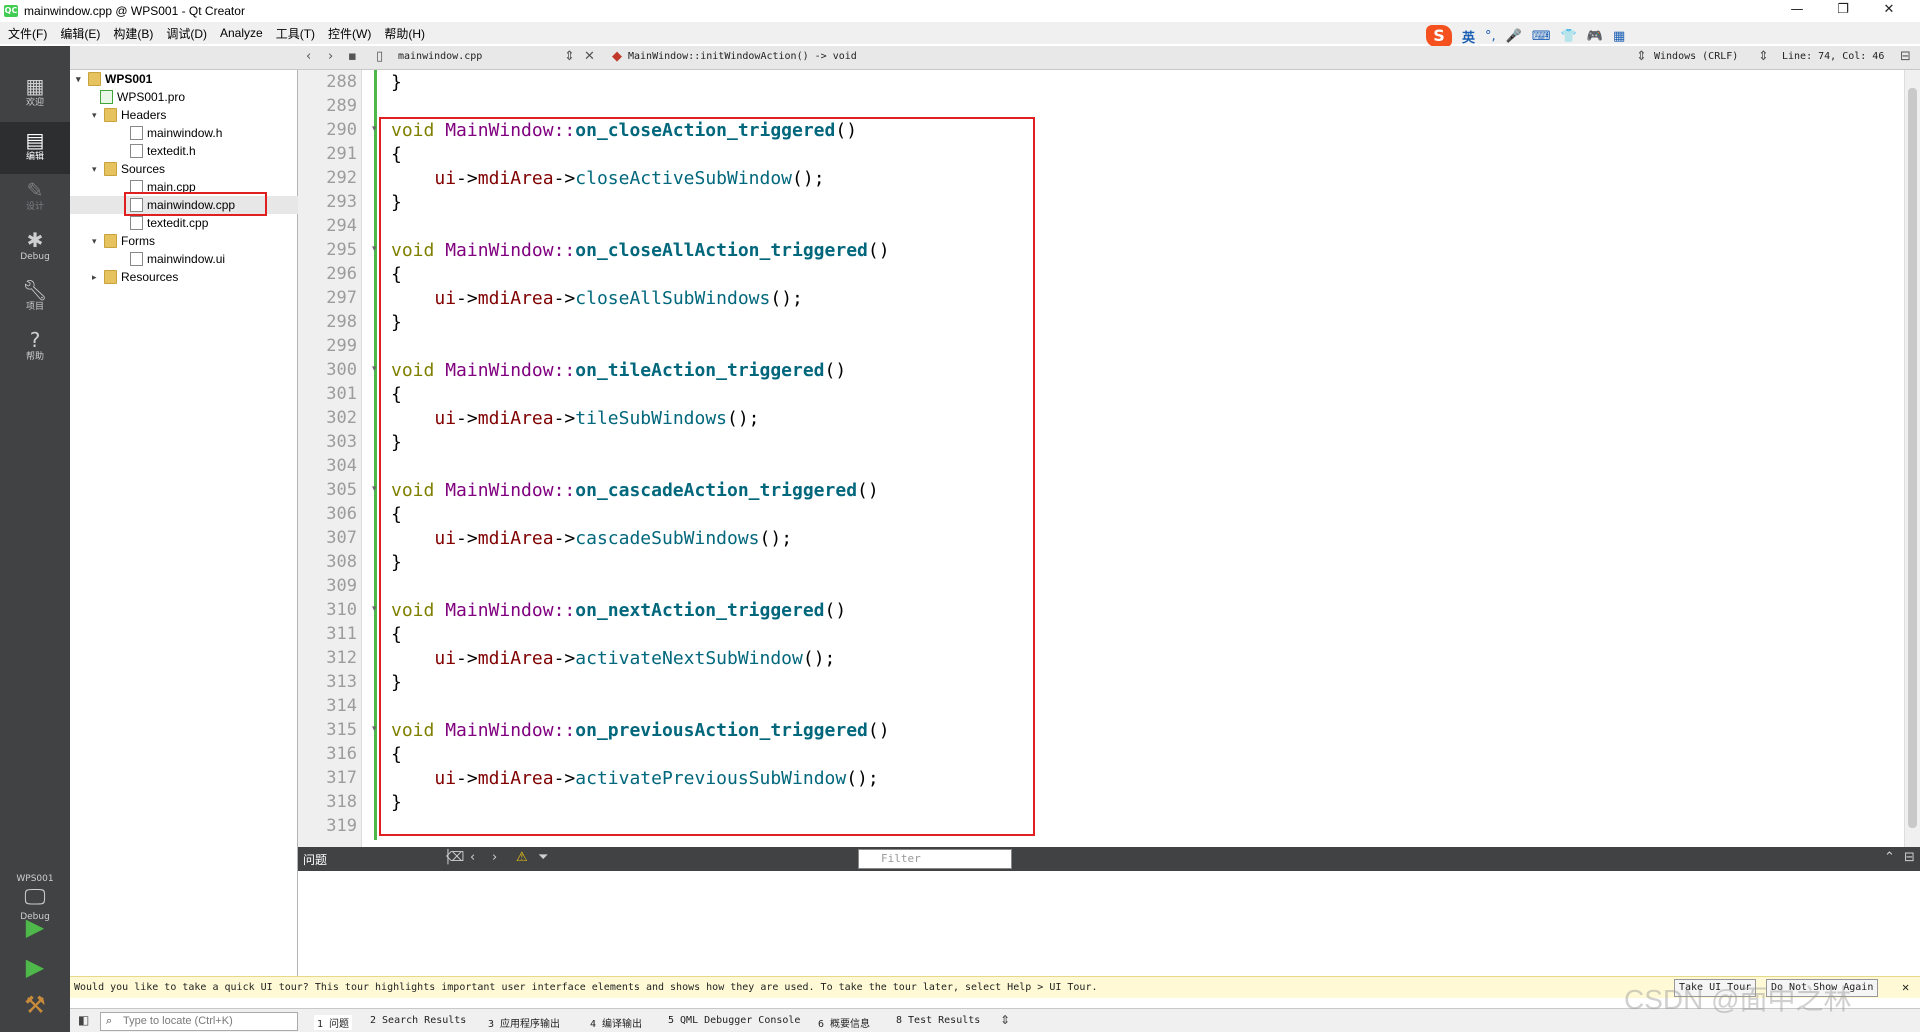  Describe the element at coordinates (1909, 857) in the screenshot. I see `close-pane-icon: ⊟` at that location.